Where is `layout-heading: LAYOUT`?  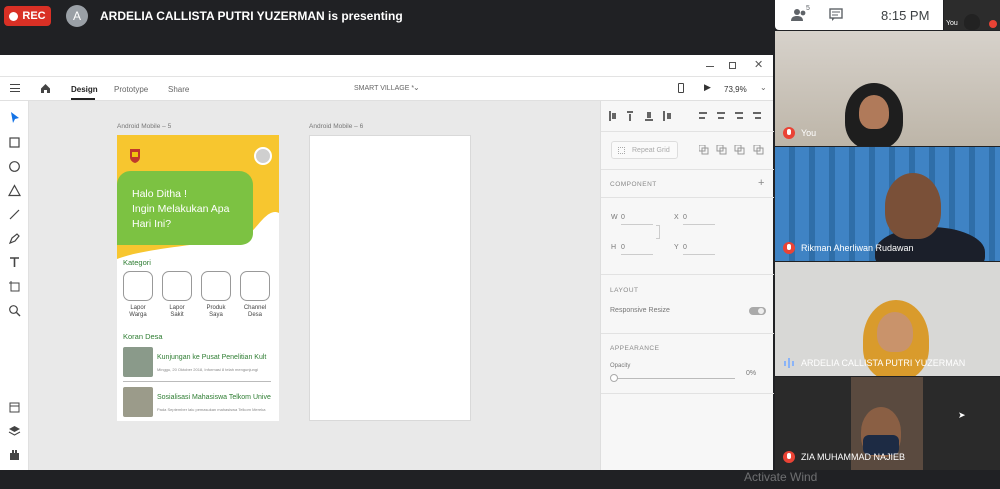 layout-heading: LAYOUT is located at coordinates (624, 290).